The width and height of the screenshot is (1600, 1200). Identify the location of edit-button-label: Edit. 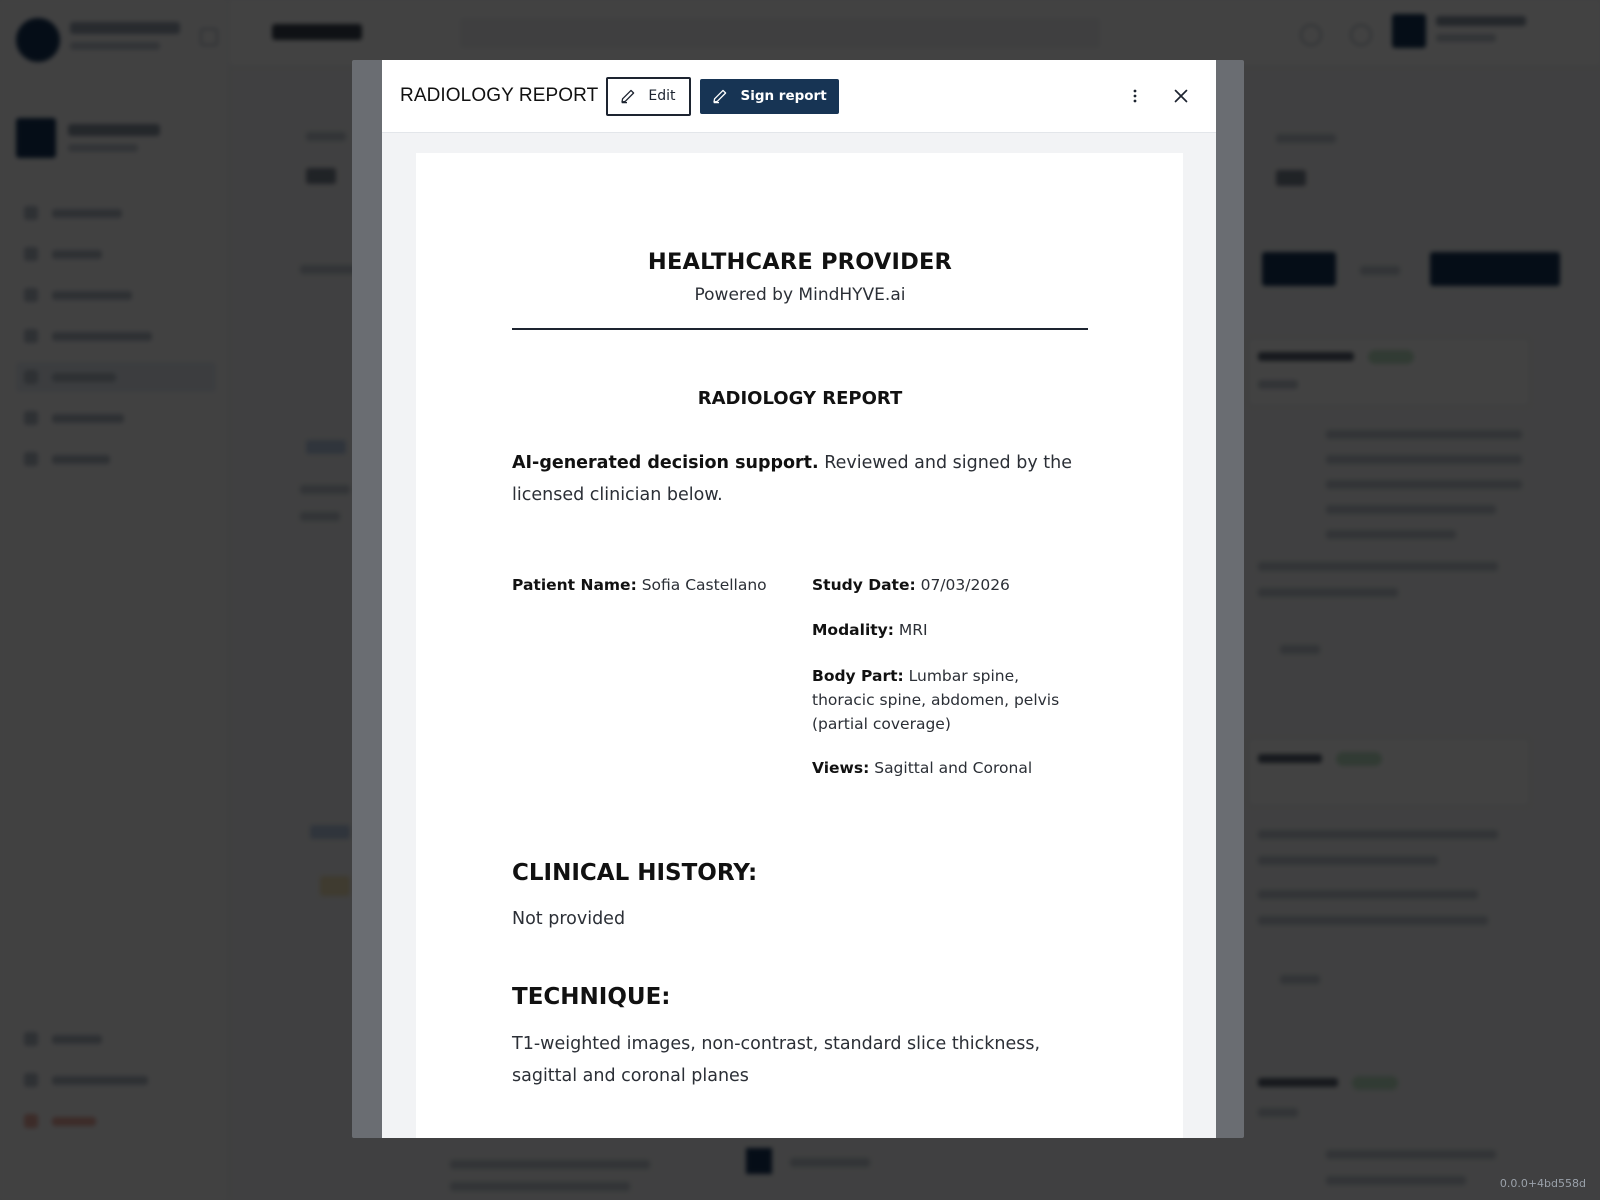
(662, 96).